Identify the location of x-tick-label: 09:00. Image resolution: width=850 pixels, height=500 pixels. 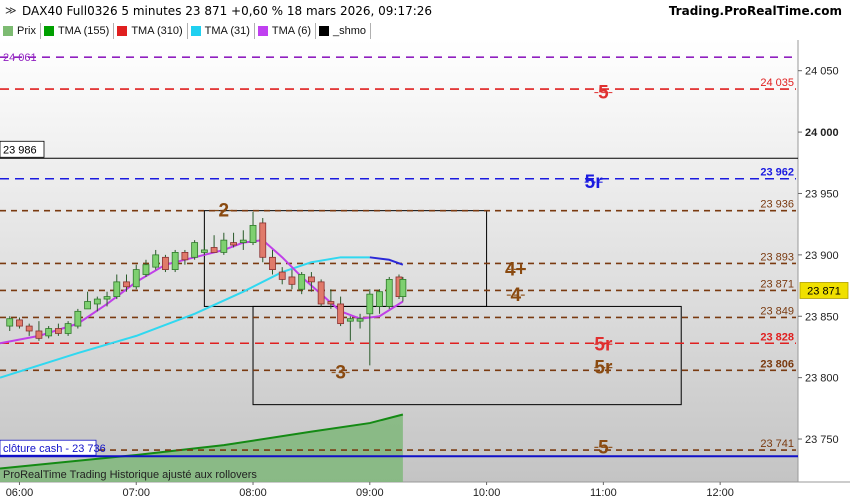
(370, 493).